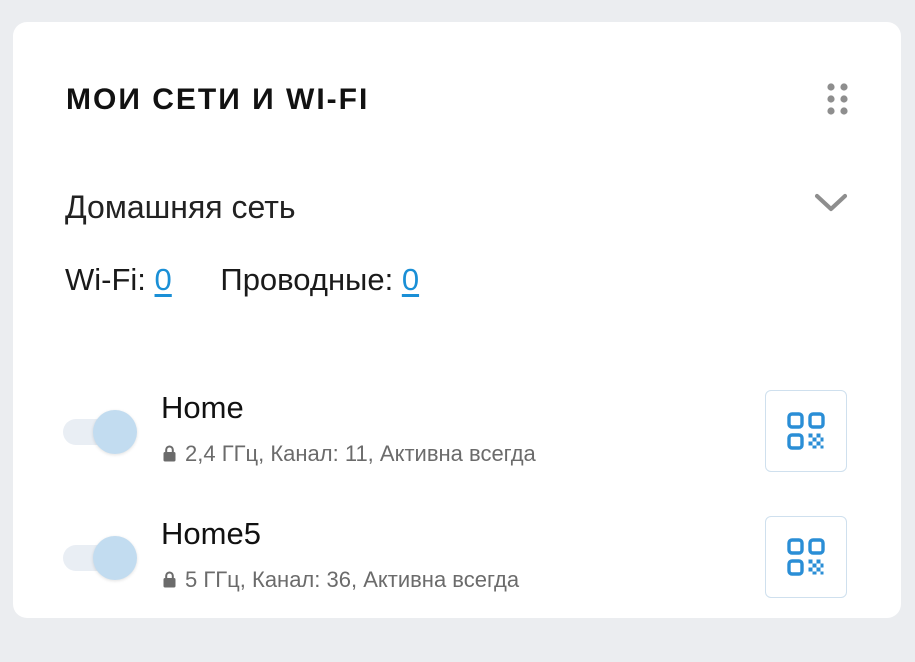  Describe the element at coordinates (105, 279) in the screenshot. I see `wifi-count-label: Wi-Fi:` at that location.